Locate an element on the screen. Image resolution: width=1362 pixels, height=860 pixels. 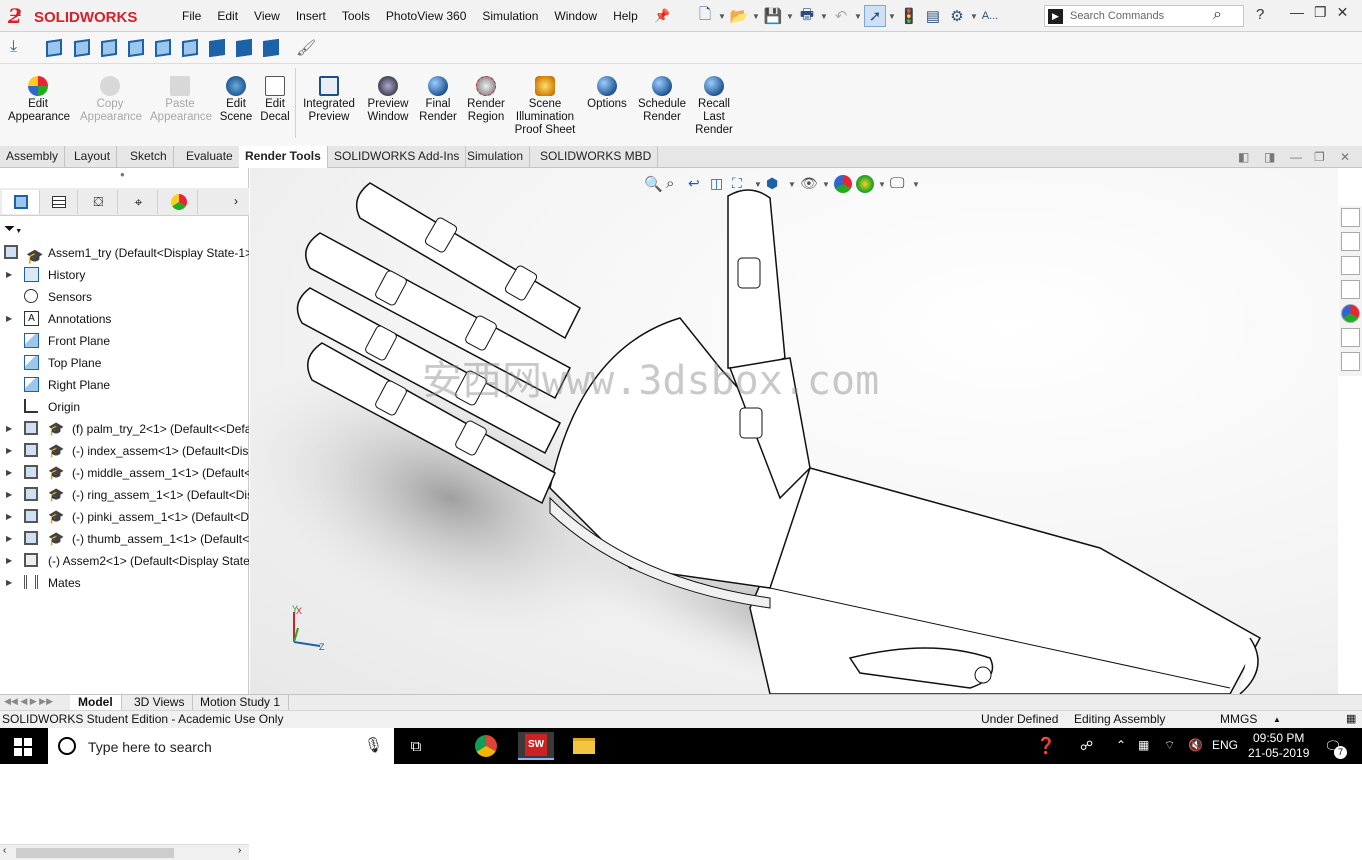
zoom-to-fit-icon: 🔍 is located at coordinates (653, 184).